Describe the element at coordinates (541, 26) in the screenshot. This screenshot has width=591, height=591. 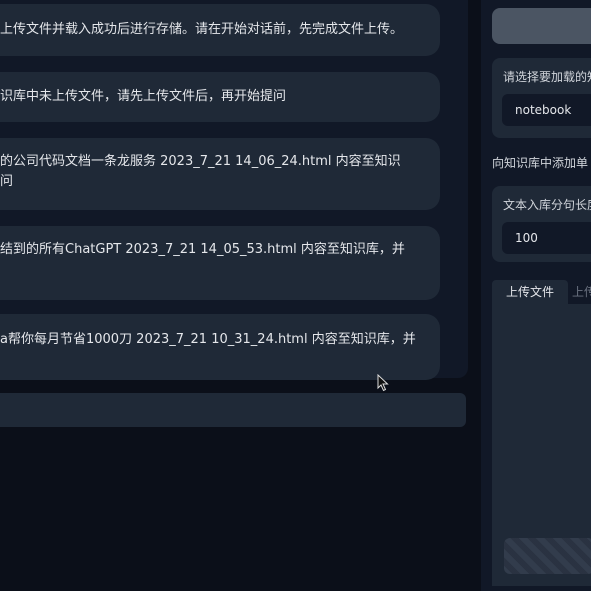
I see `panel-action-button` at that location.